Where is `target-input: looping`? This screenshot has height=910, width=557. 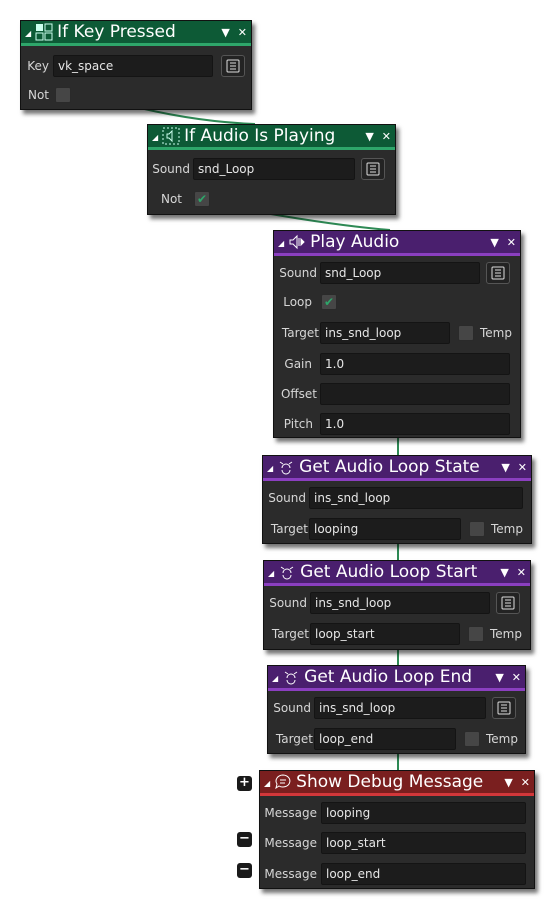 target-input: looping is located at coordinates (385, 529).